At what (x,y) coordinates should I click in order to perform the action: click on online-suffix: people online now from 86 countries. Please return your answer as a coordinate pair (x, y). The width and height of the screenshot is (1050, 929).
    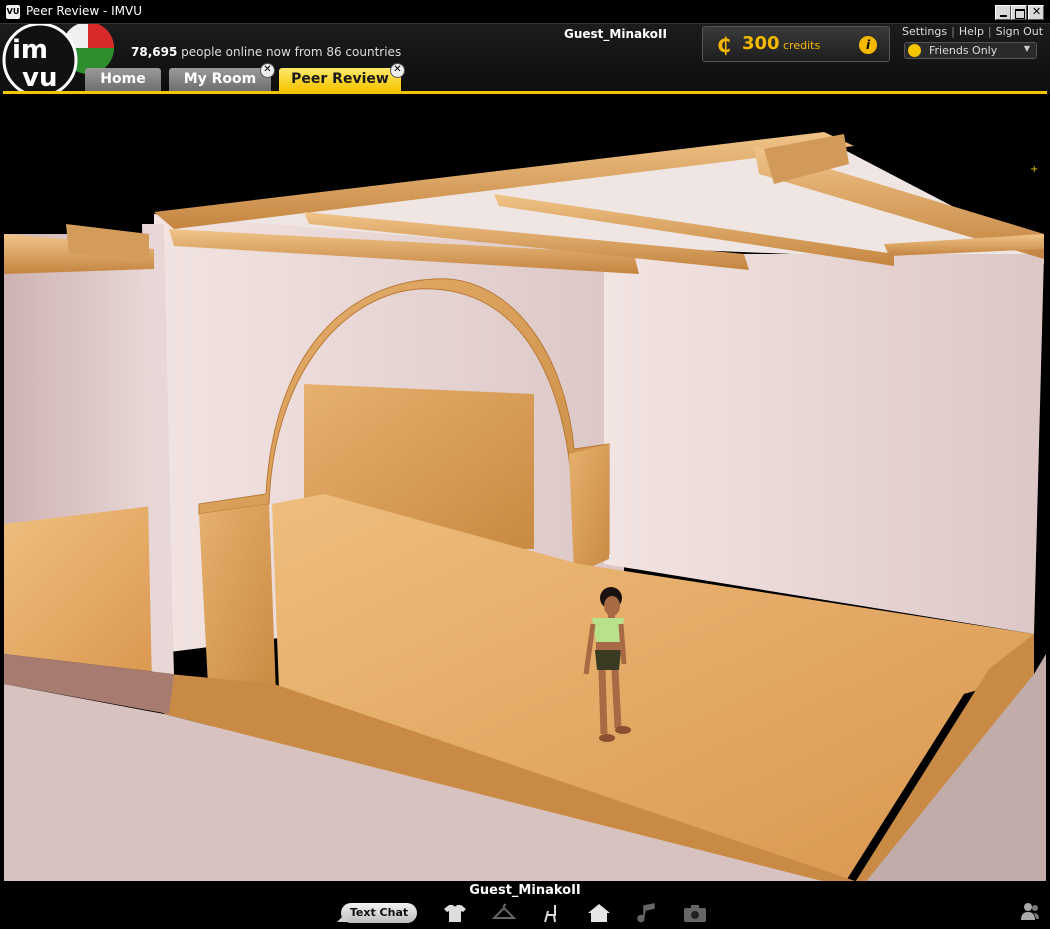
    Looking at the image, I should click on (289, 52).